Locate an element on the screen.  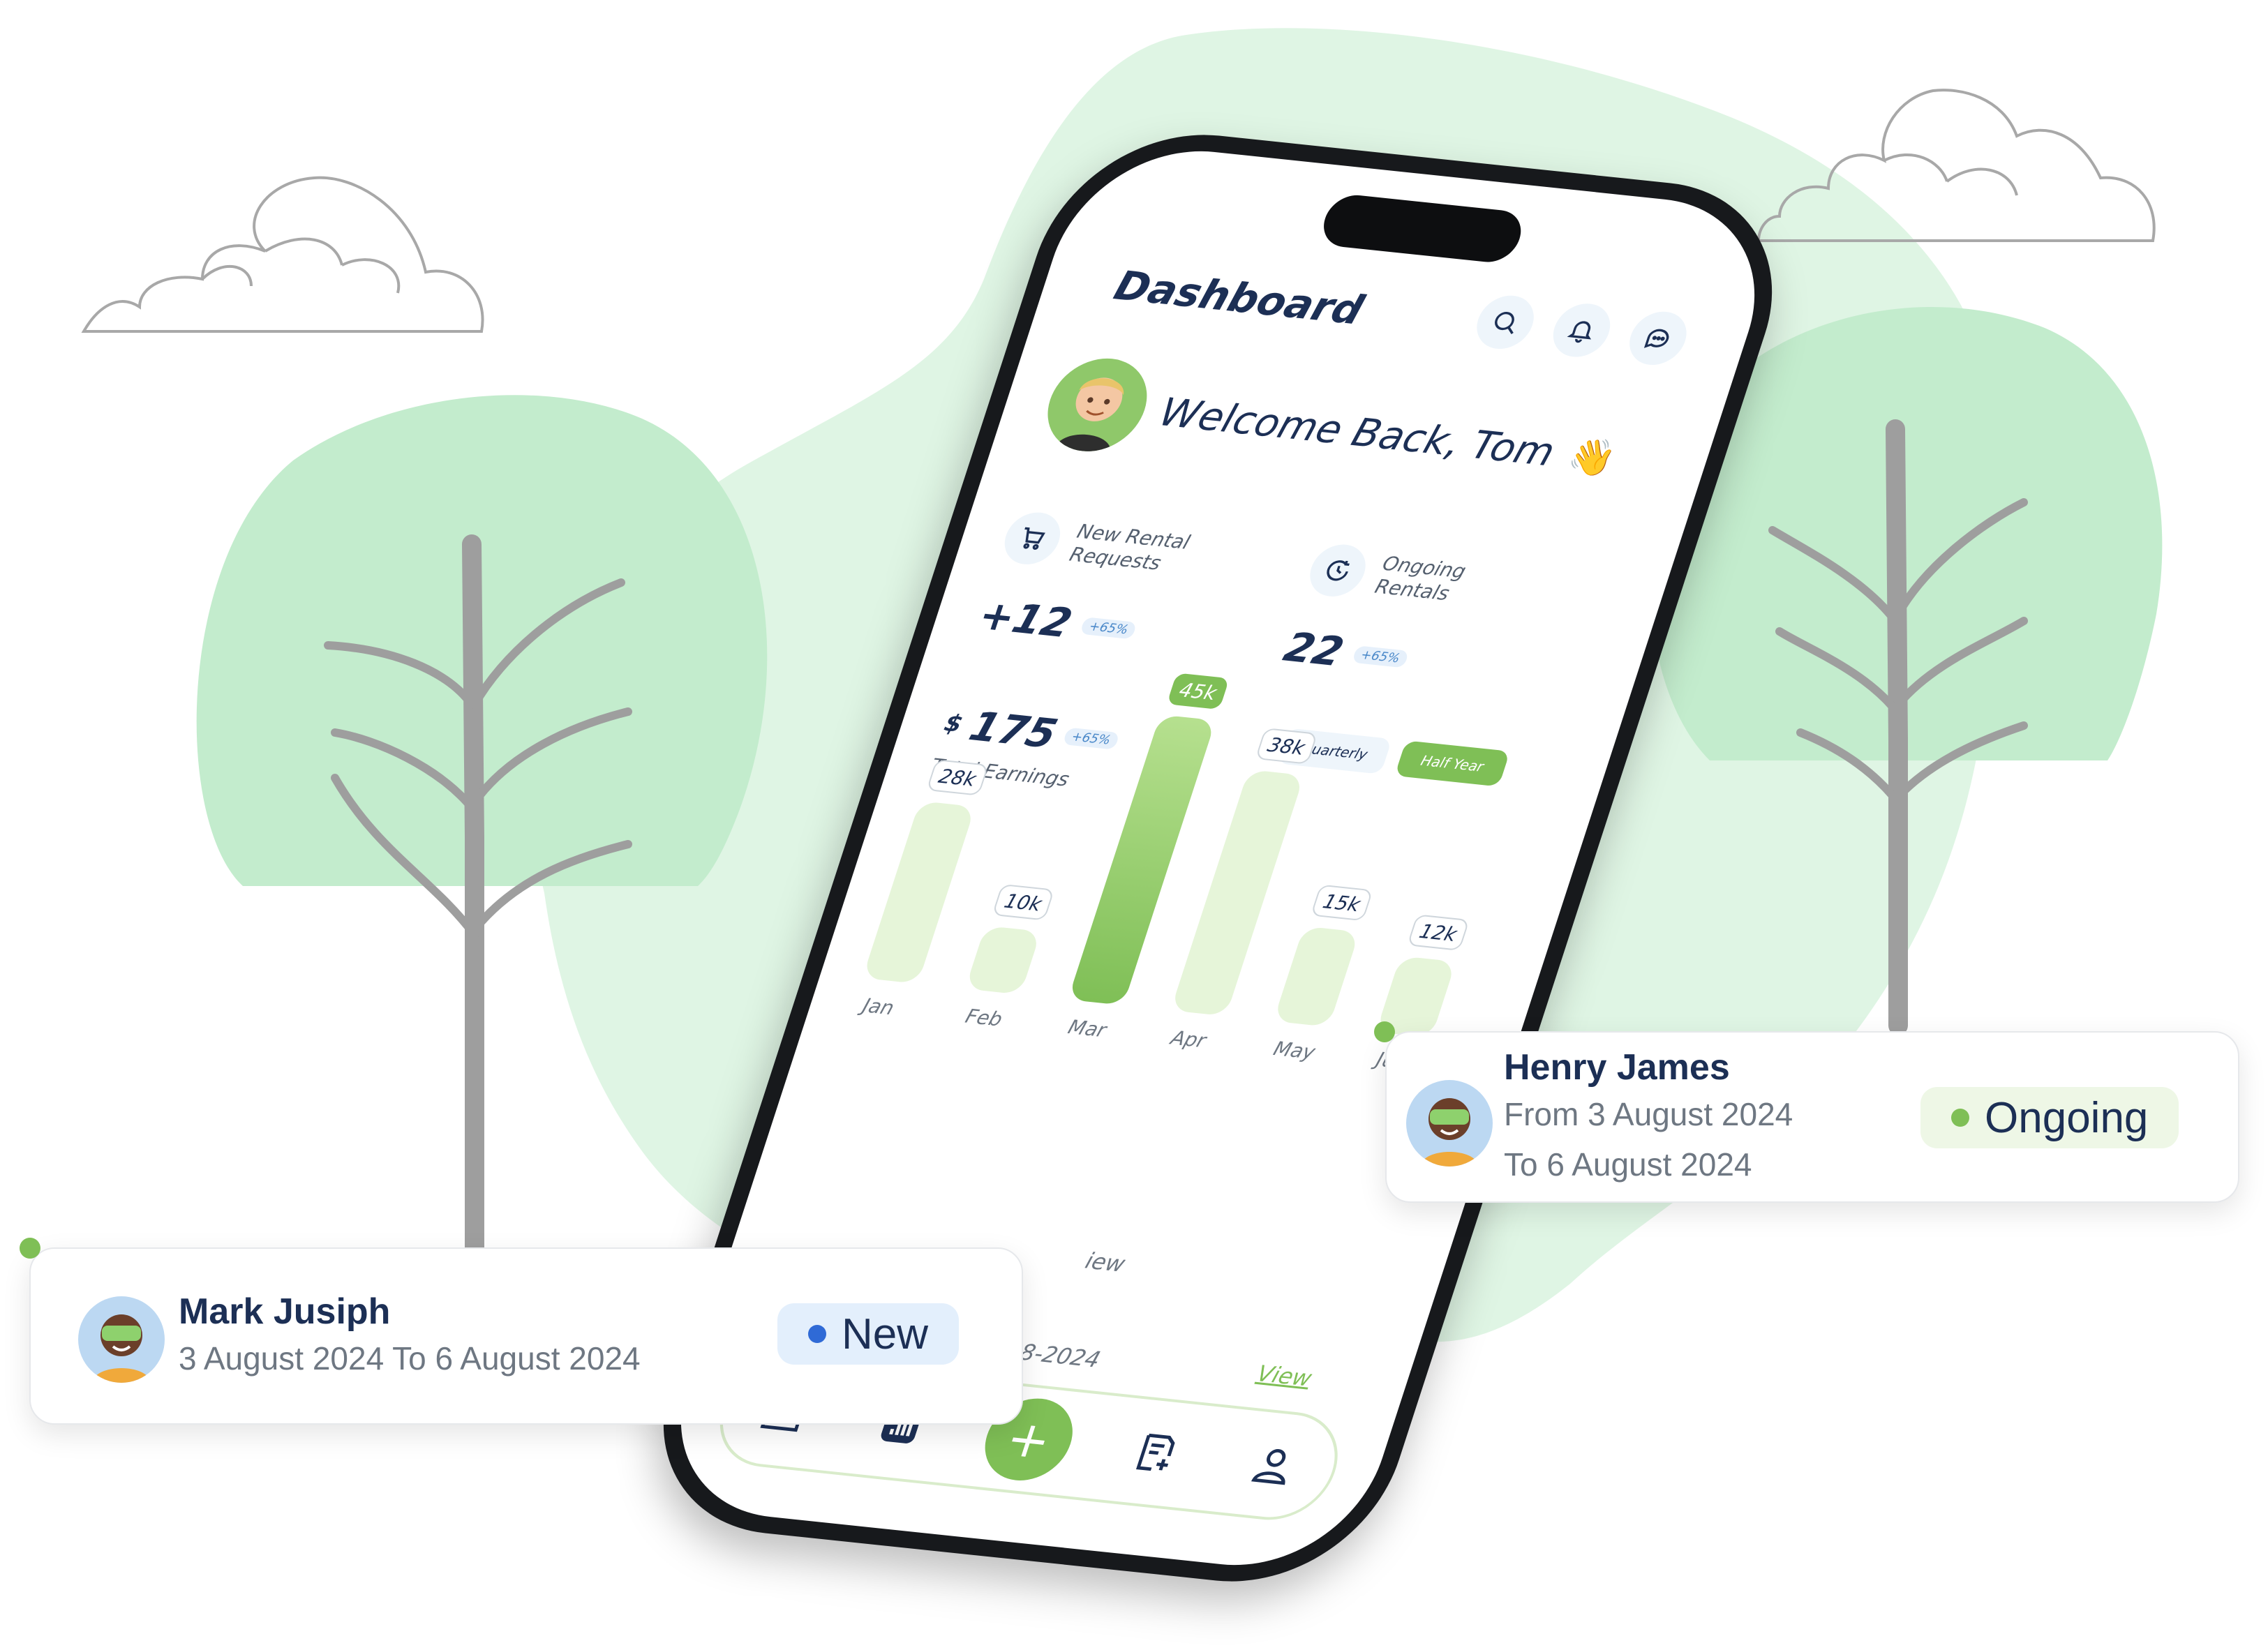
rental-end: To 6 August 2024 is located at coordinates (1628, 1165).